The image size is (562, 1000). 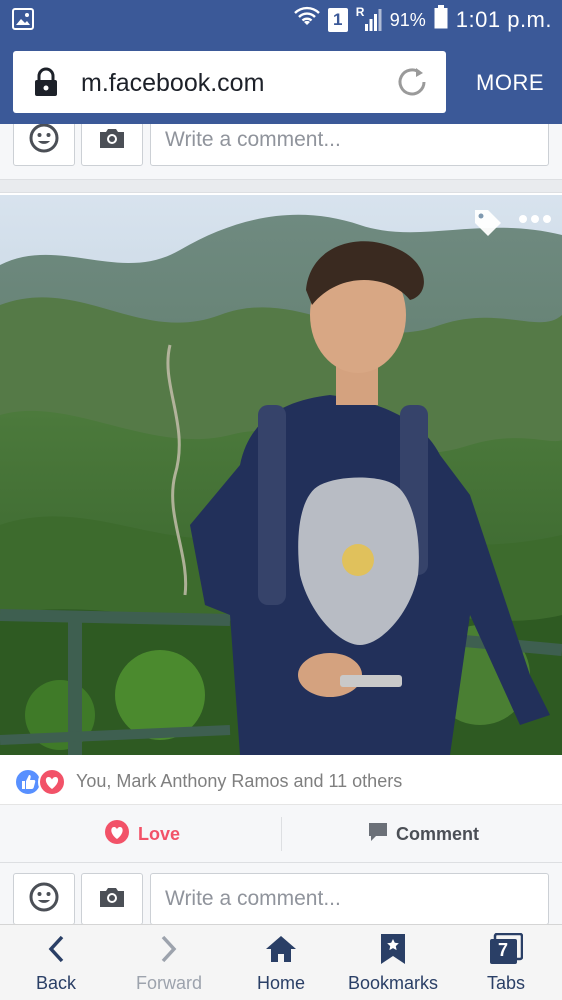 I want to click on post-actions: Love Comment, so click(x=281, y=834).